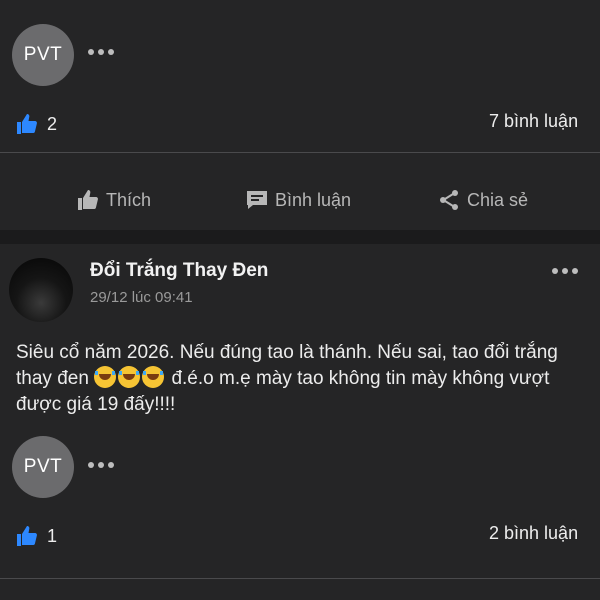 Image resolution: width=600 pixels, height=600 pixels. Describe the element at coordinates (533, 533) in the screenshot. I see `comment-count-link: 2 bình luận` at that location.